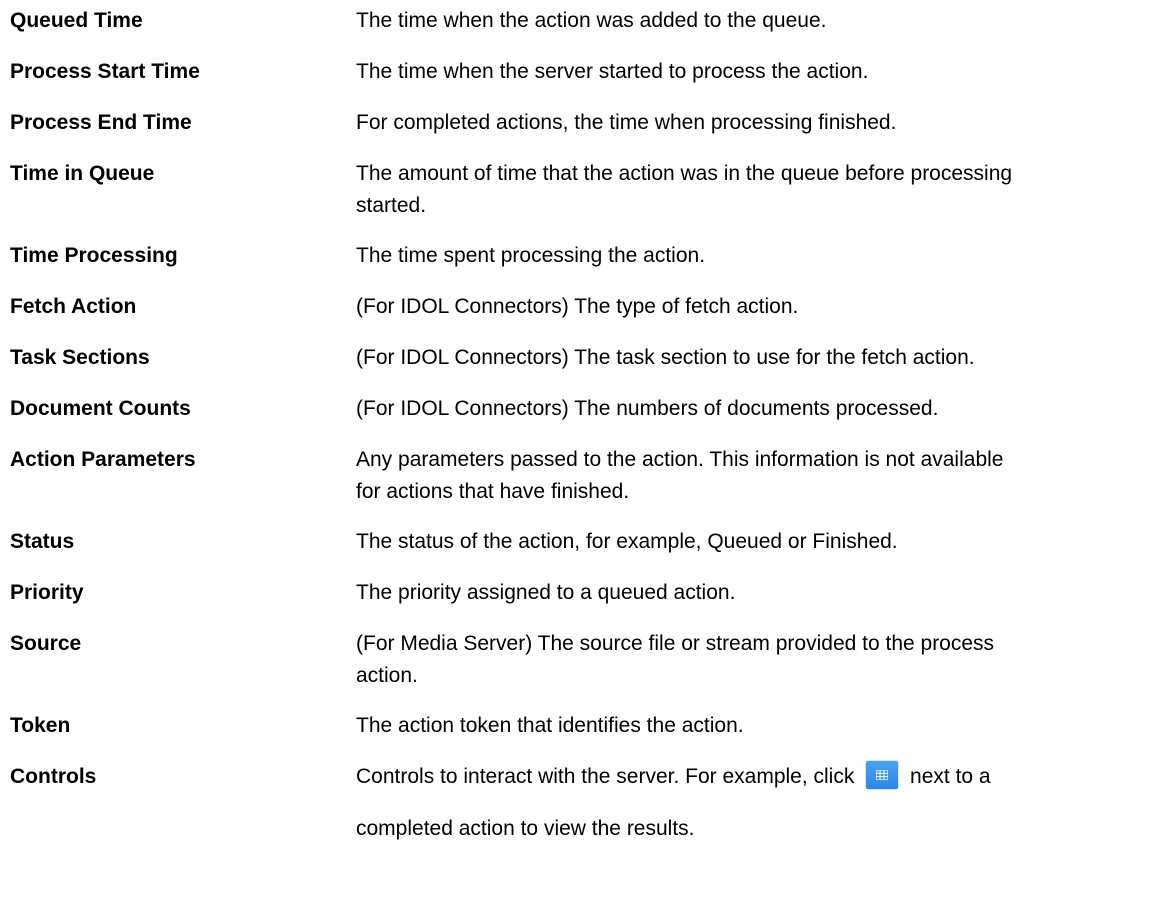 The width and height of the screenshot is (1154, 917). I want to click on term-label: Process End Time, so click(101, 122).